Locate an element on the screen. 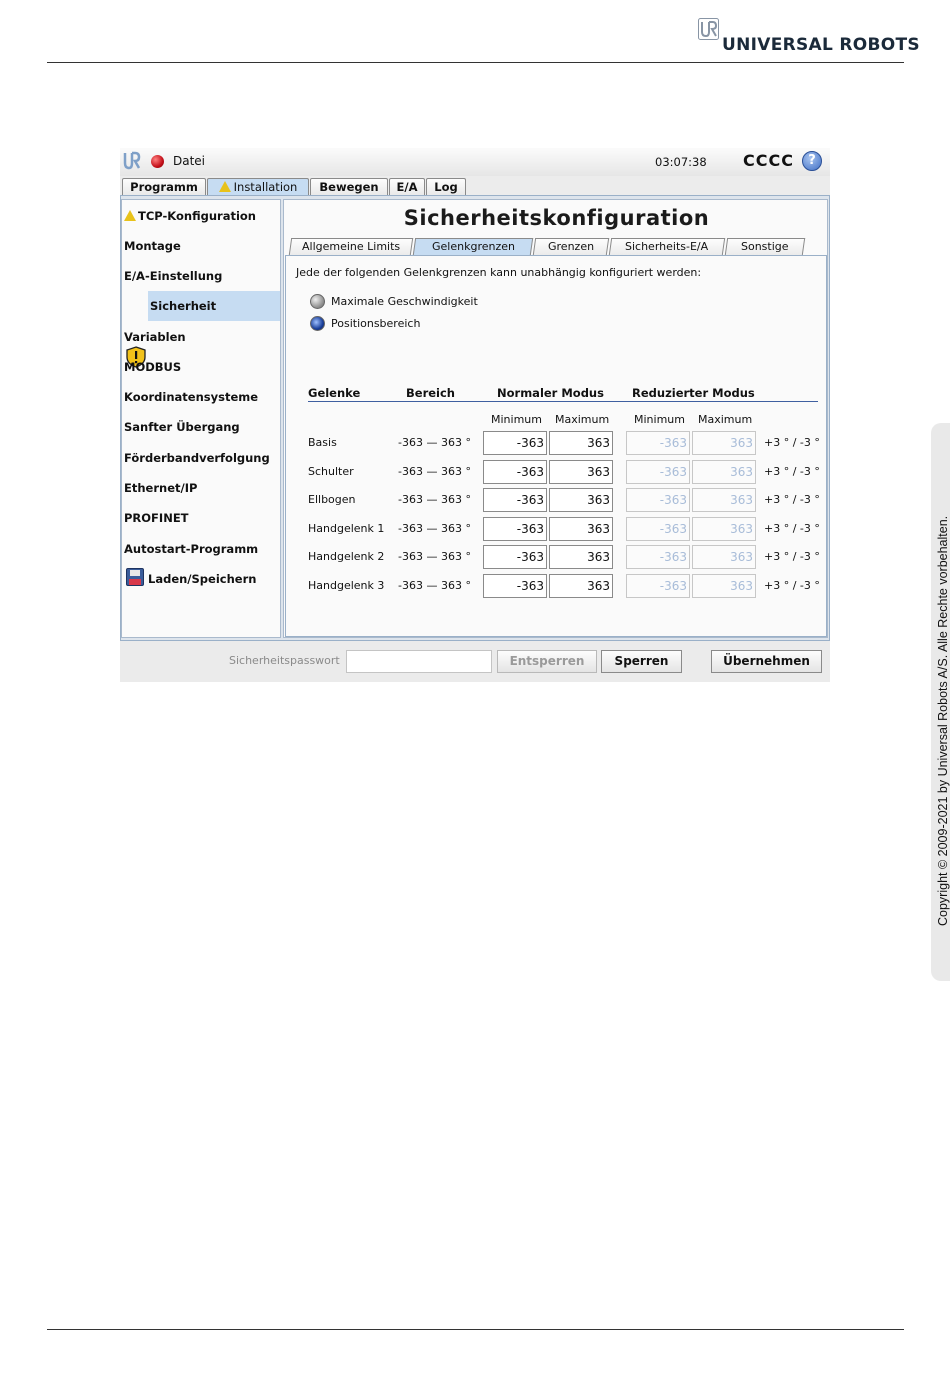 The height and width of the screenshot is (1378, 950). column-header-normal: Normaler Modus is located at coordinates (550, 393).